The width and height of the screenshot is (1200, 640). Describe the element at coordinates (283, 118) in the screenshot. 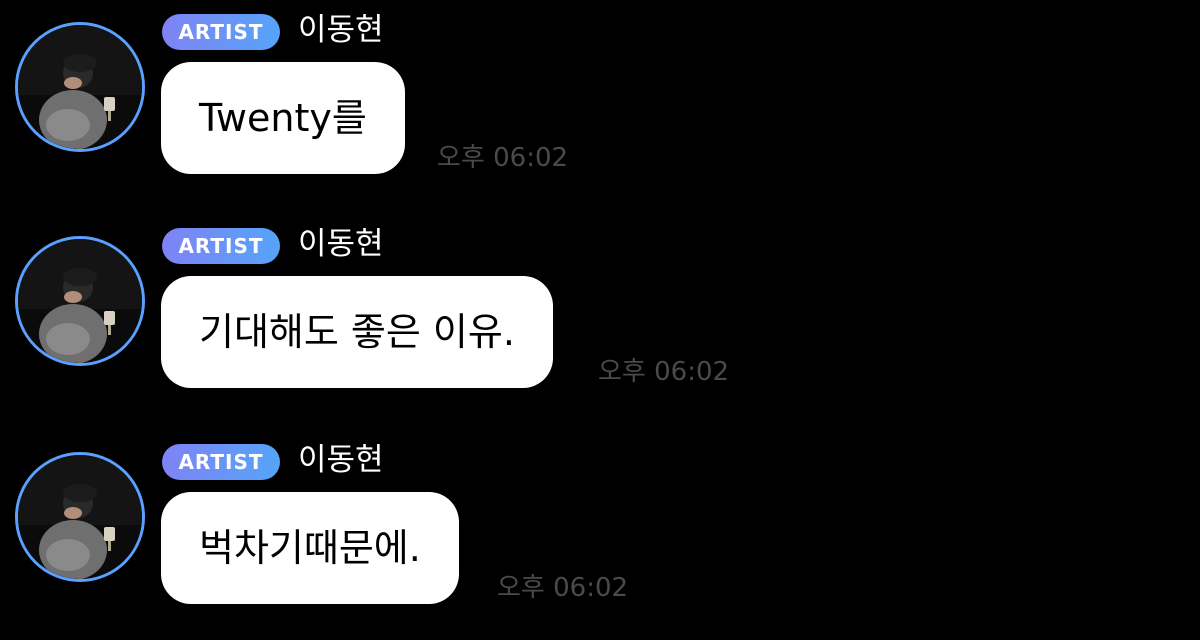

I see `message-bubble: Twenty를` at that location.